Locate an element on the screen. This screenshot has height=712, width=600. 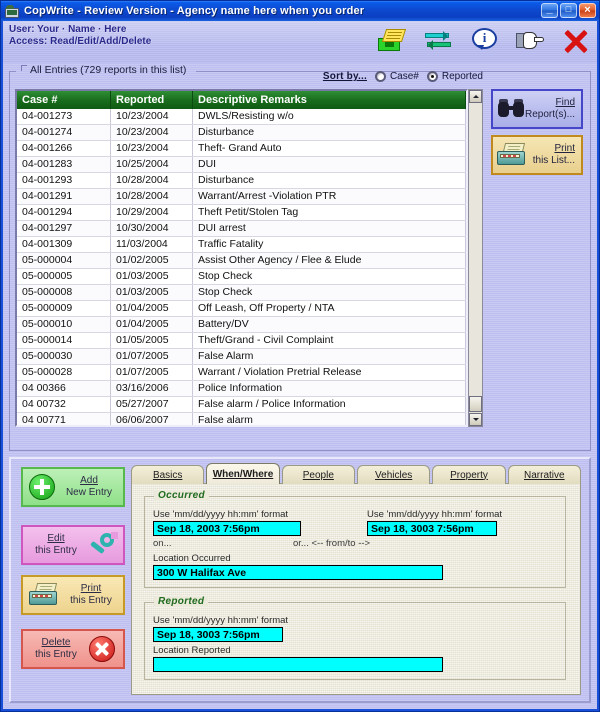
tab-narrative: Narrative is located at coordinates (544, 474).